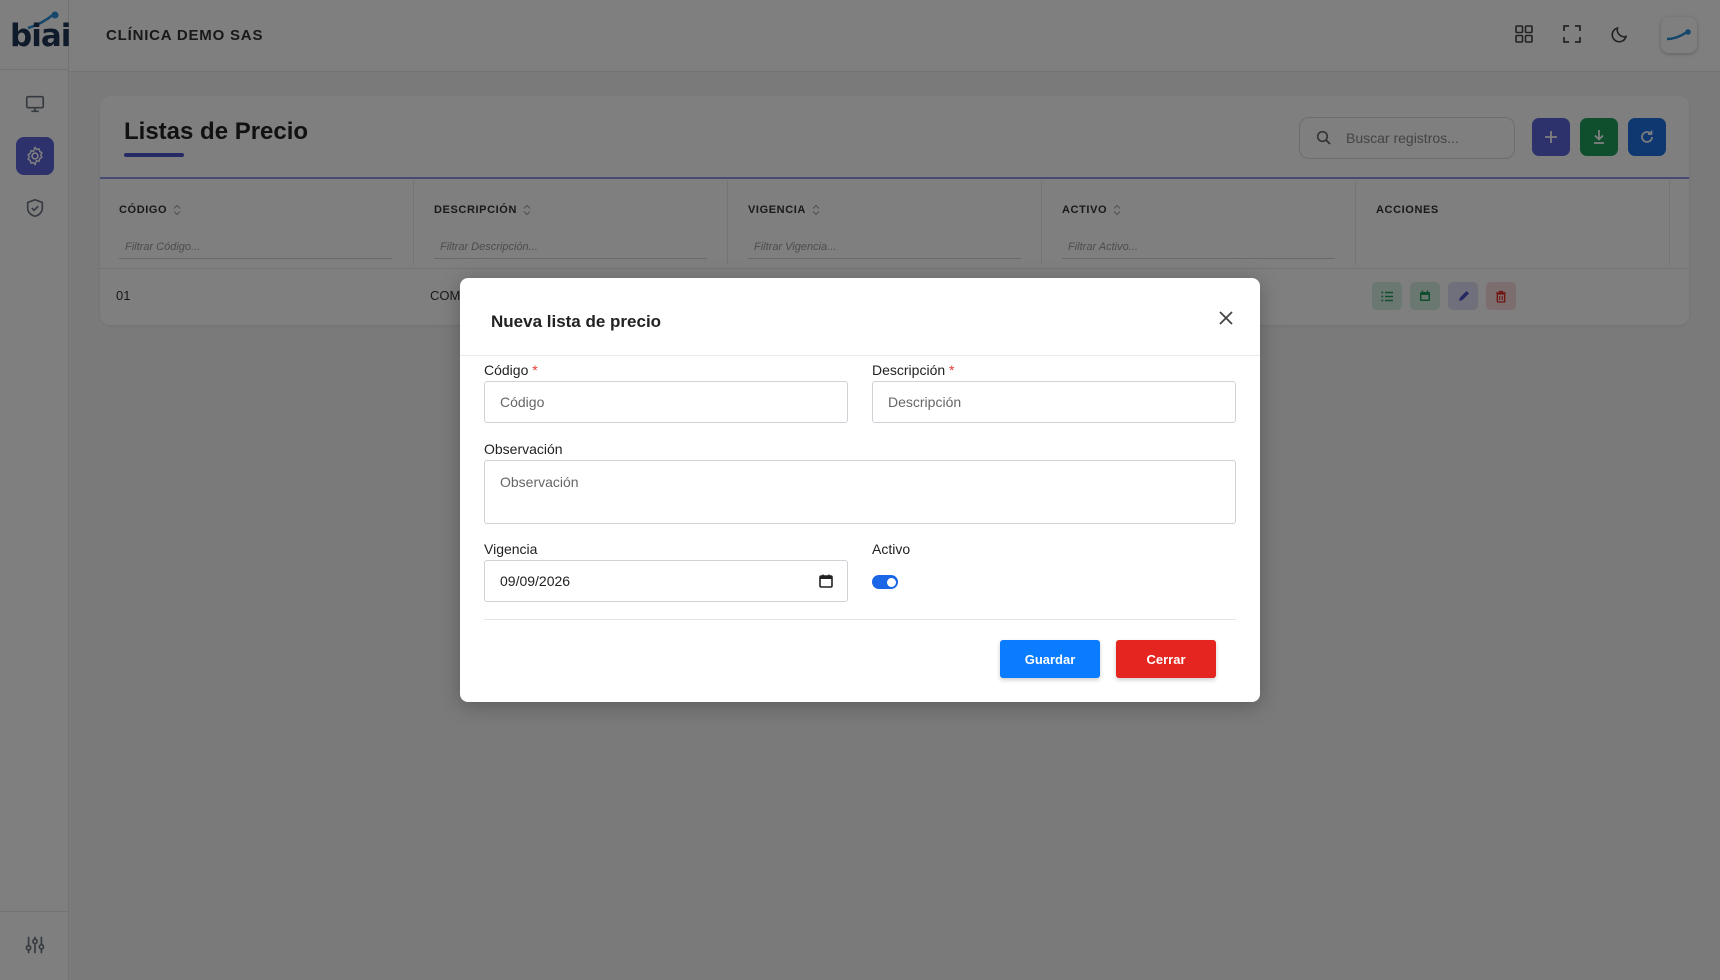  Describe the element at coordinates (891, 549) in the screenshot. I see `activo-label: Activo` at that location.